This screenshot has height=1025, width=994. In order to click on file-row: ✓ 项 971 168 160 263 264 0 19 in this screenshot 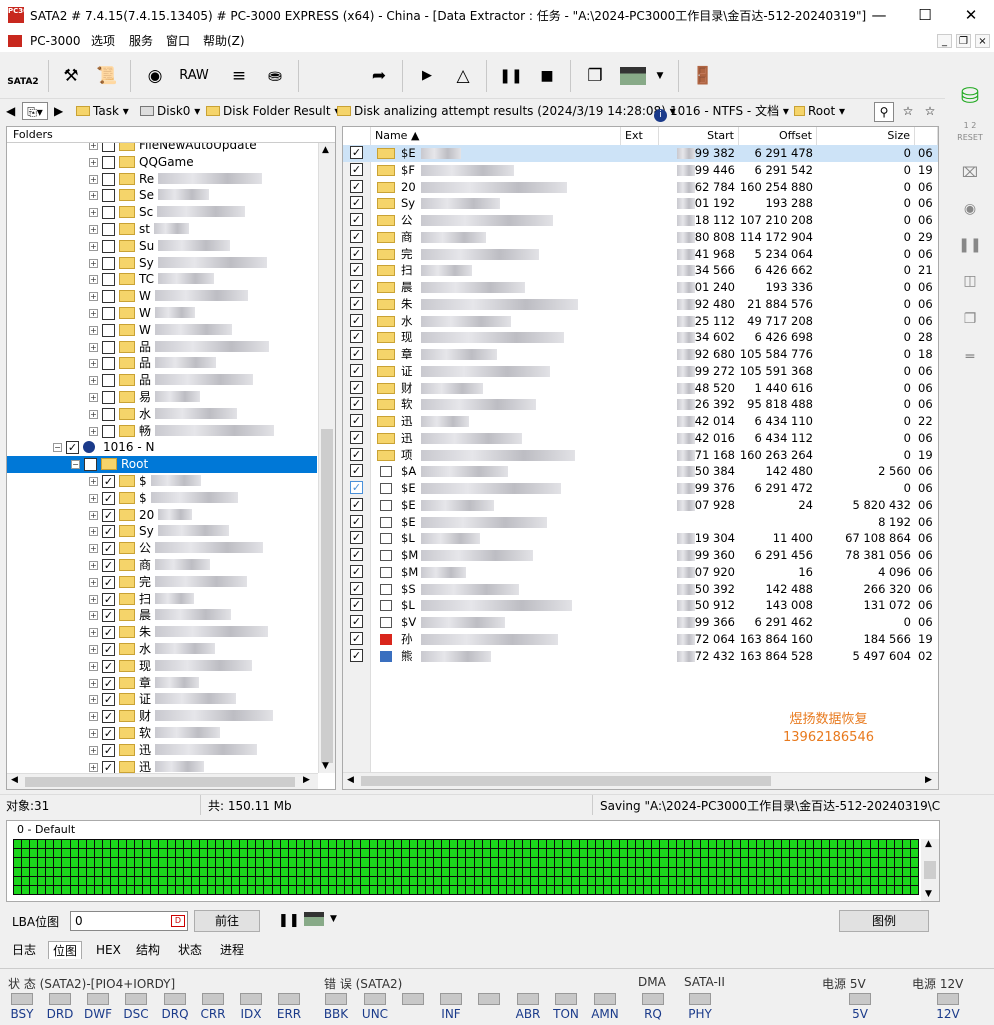, I will do `click(640, 455)`.